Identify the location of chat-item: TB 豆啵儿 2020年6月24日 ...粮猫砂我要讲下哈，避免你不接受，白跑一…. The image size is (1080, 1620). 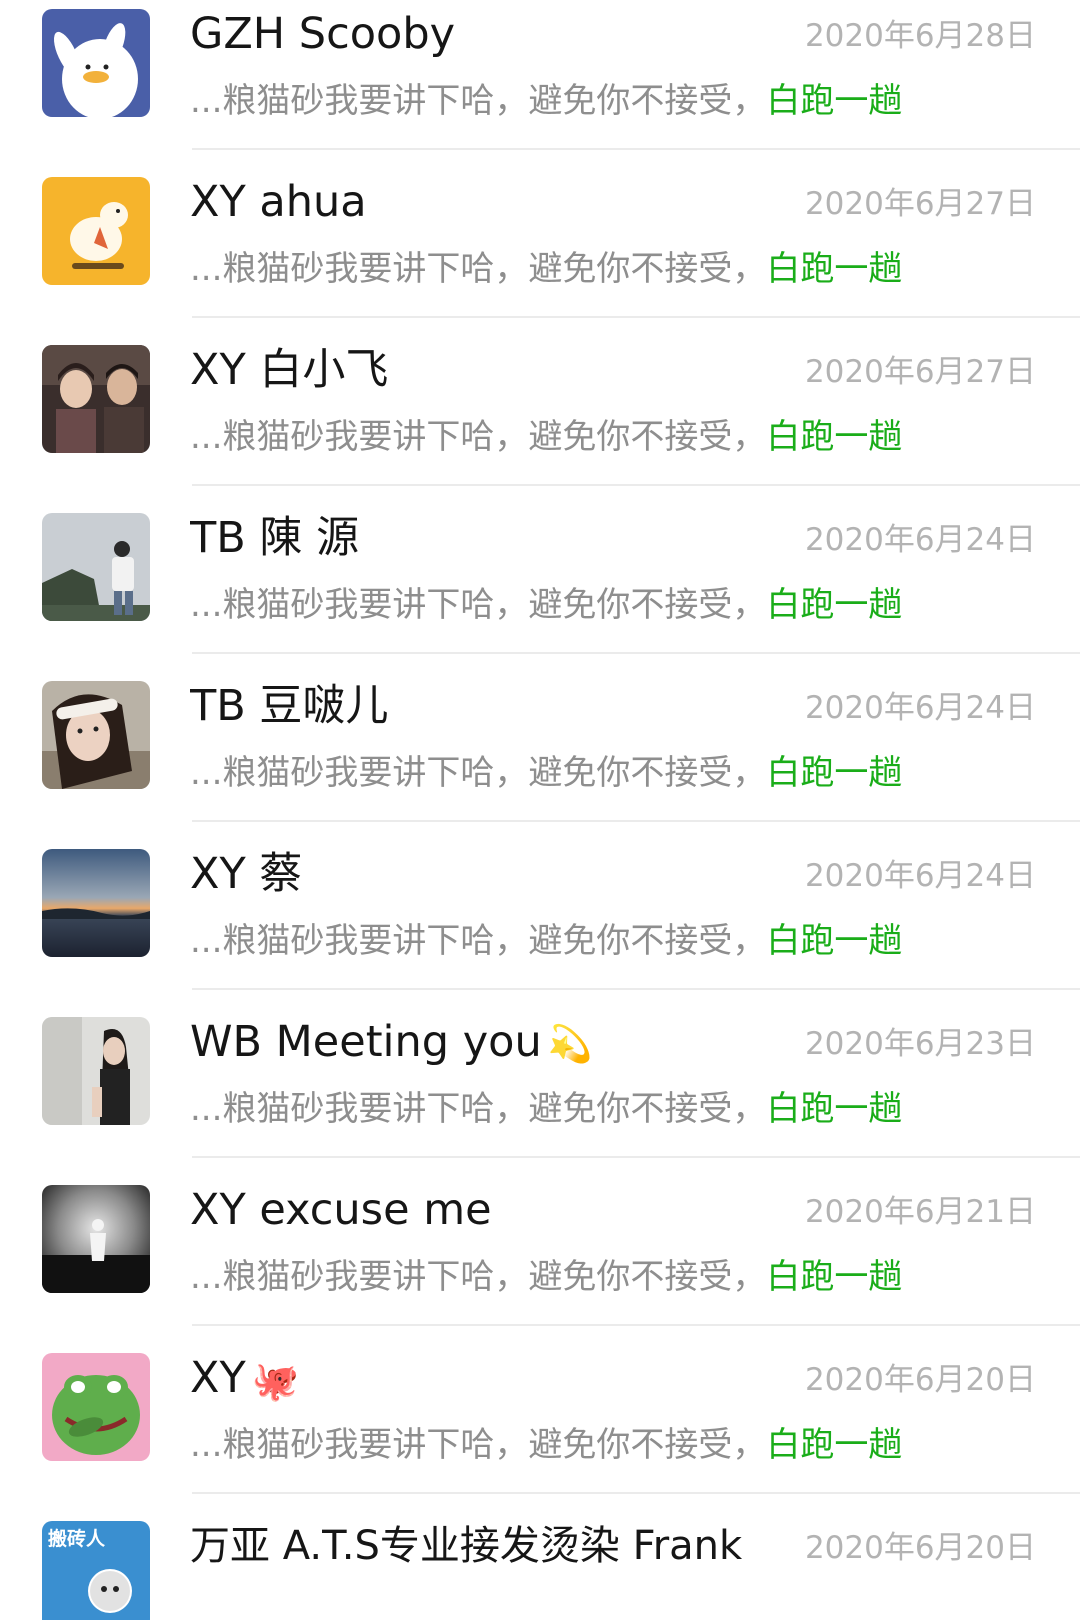
(540, 758).